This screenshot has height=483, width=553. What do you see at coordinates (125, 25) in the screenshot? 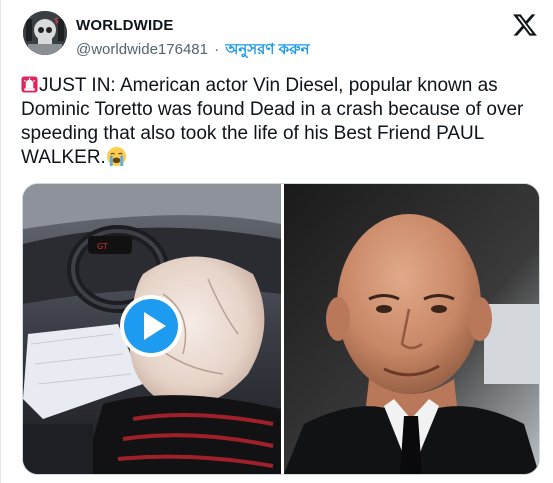
I see `account-name: WORLDWIDE` at bounding box center [125, 25].